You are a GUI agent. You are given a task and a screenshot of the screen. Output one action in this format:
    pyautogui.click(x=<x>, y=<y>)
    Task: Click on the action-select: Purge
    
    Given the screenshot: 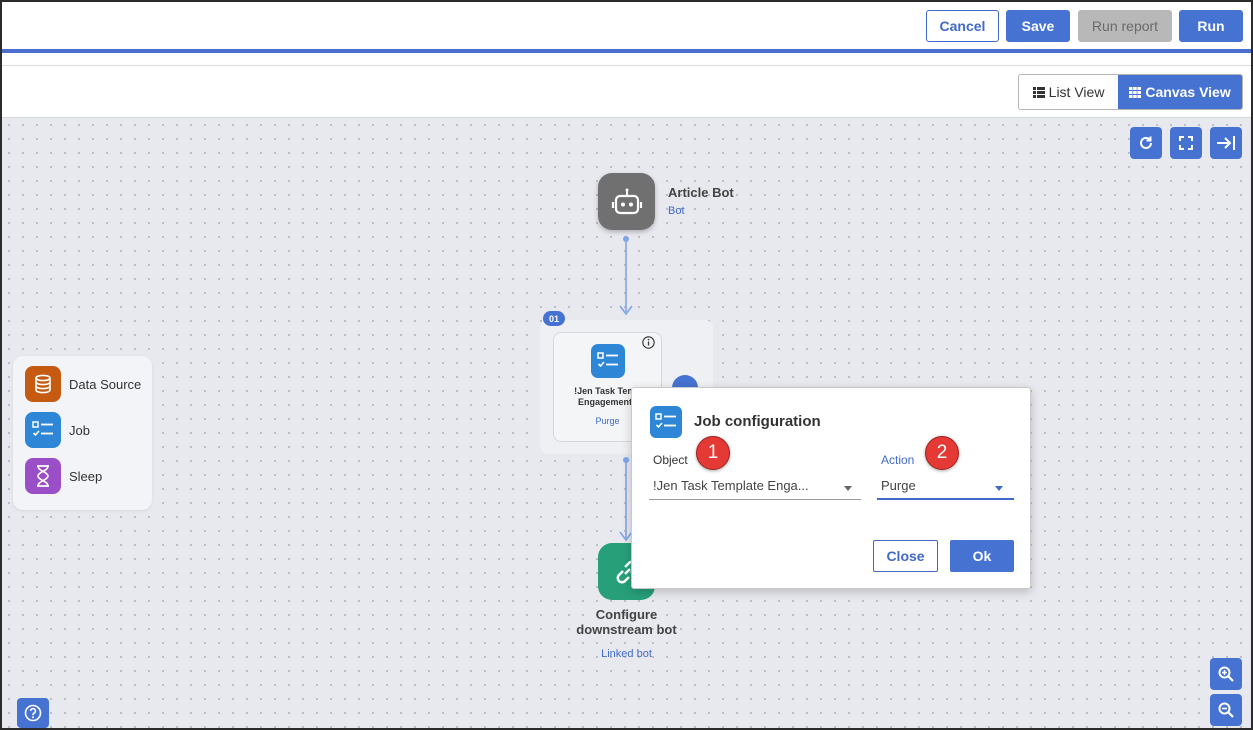 What is the action you would take?
    pyautogui.click(x=945, y=487)
    